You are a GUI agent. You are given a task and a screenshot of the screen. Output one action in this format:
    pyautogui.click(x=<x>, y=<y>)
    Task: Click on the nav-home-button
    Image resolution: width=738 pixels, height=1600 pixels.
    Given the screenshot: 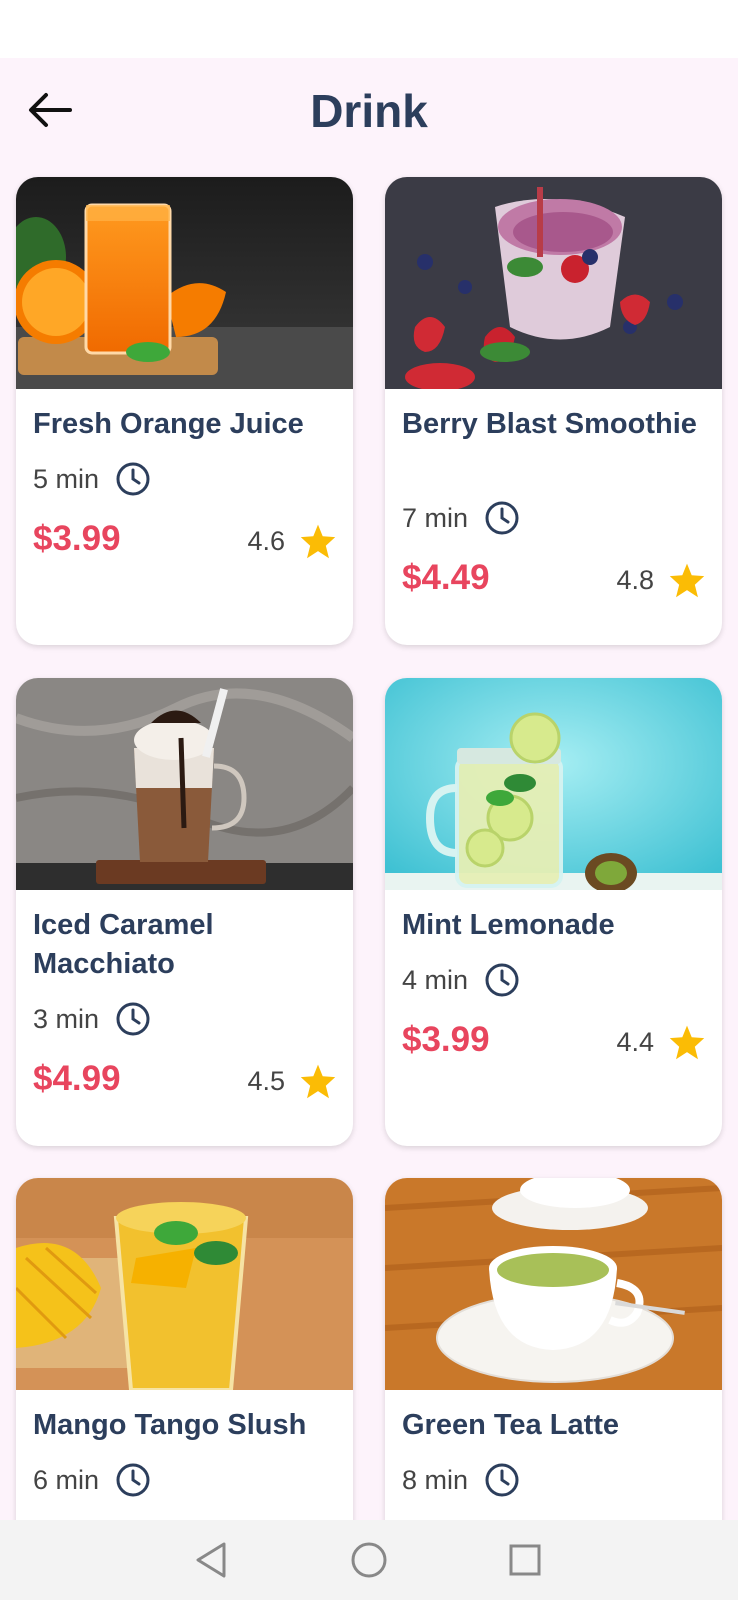 What is the action you would take?
    pyautogui.click(x=369, y=1560)
    